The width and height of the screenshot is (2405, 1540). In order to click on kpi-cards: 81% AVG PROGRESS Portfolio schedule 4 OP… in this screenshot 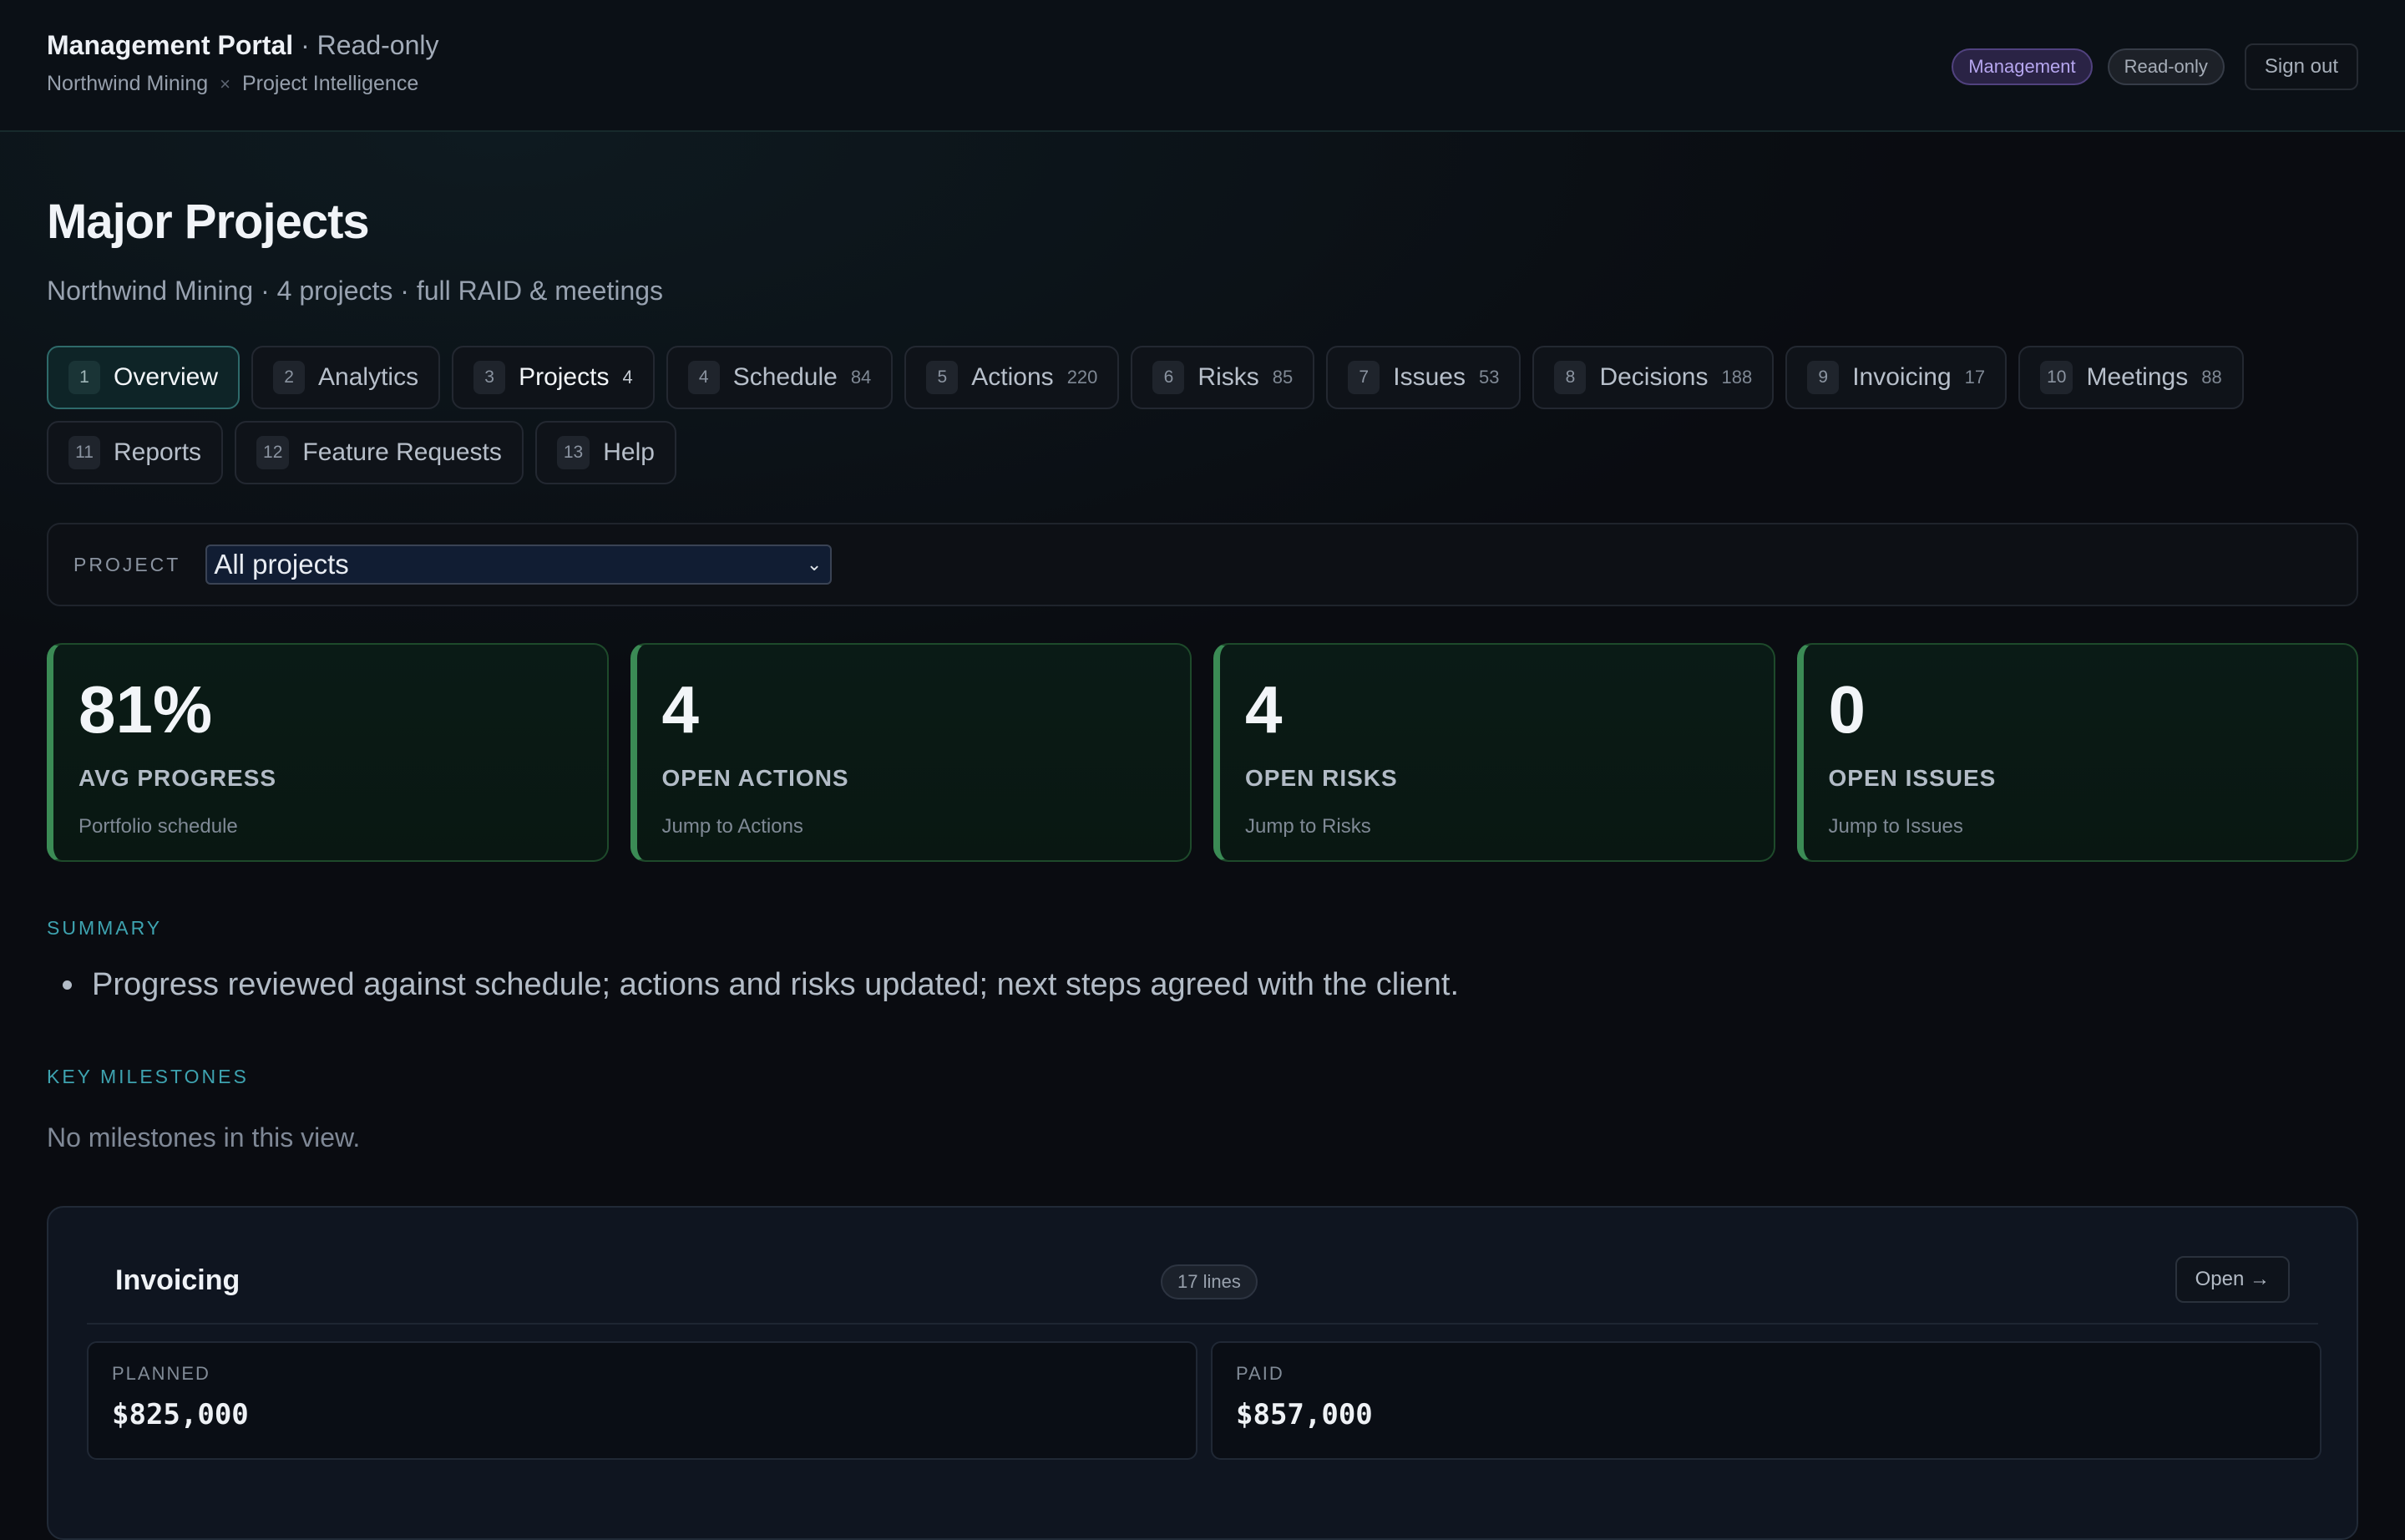, I will do `click(1202, 753)`.